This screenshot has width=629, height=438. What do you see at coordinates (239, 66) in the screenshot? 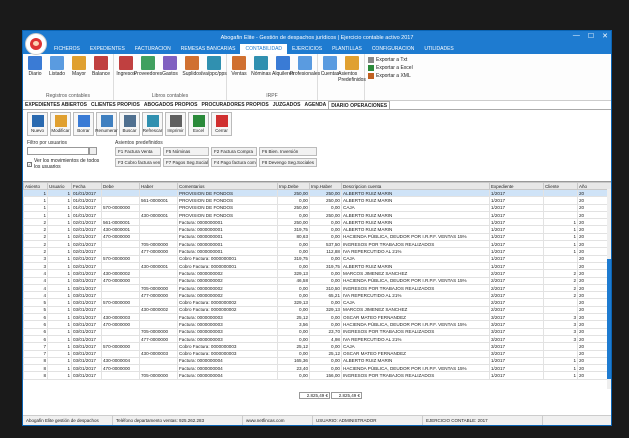
I see `ribbon-ventas-button: Ventas` at bounding box center [239, 66].